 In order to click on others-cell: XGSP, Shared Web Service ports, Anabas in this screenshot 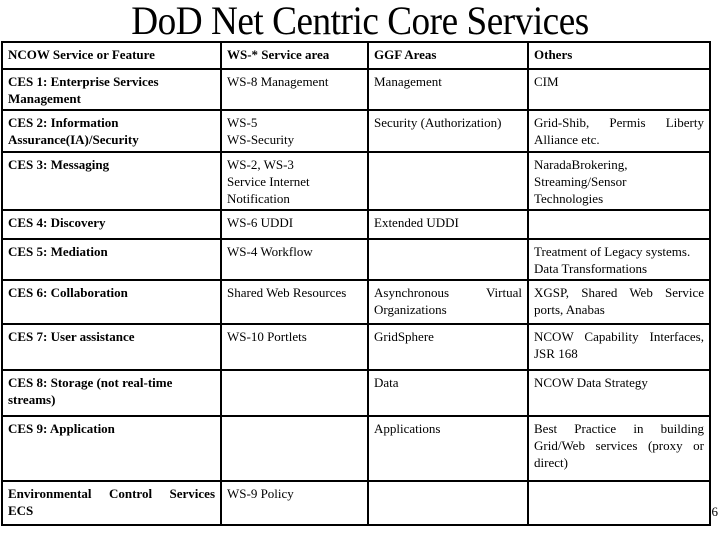, I will do `click(619, 302)`.